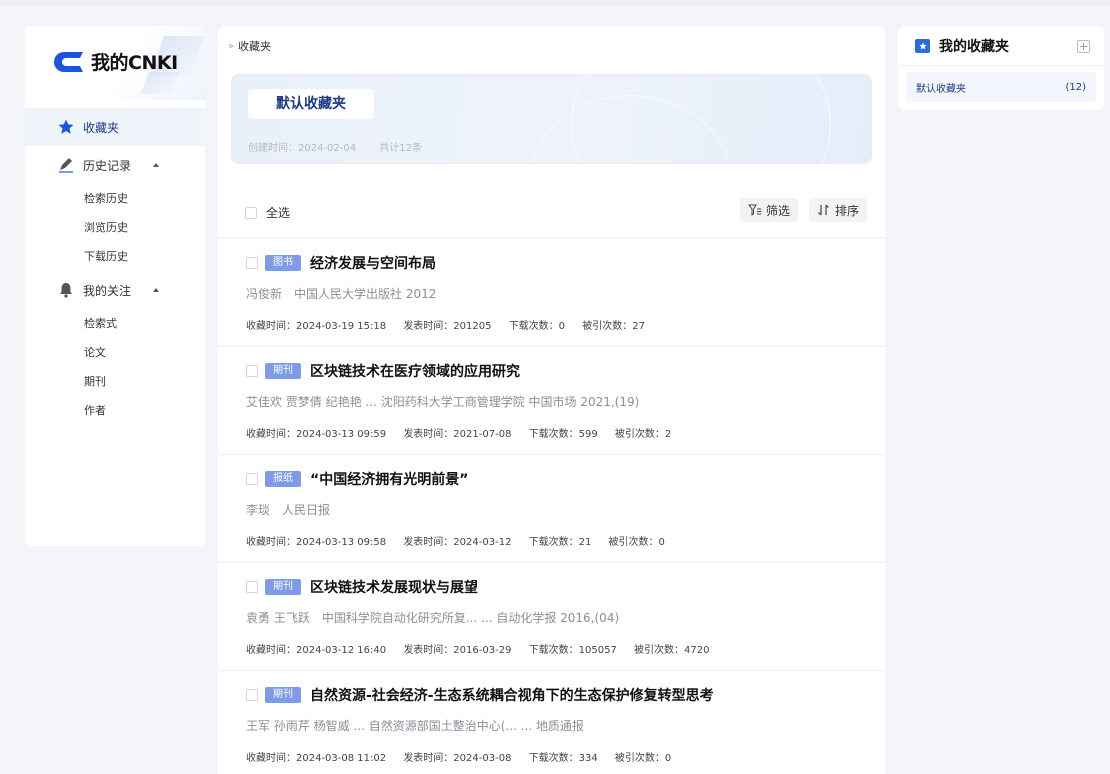 This screenshot has width=1110, height=774. What do you see at coordinates (66, 165) in the screenshot?
I see `pen-icon` at bounding box center [66, 165].